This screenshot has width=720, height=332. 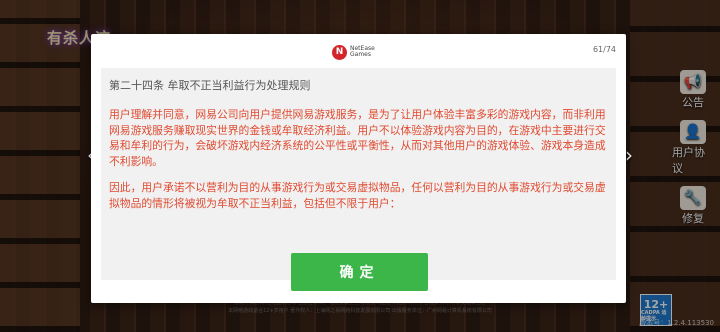 What do you see at coordinates (604, 49) in the screenshot?
I see `page-indicator: 61/74` at bounding box center [604, 49].